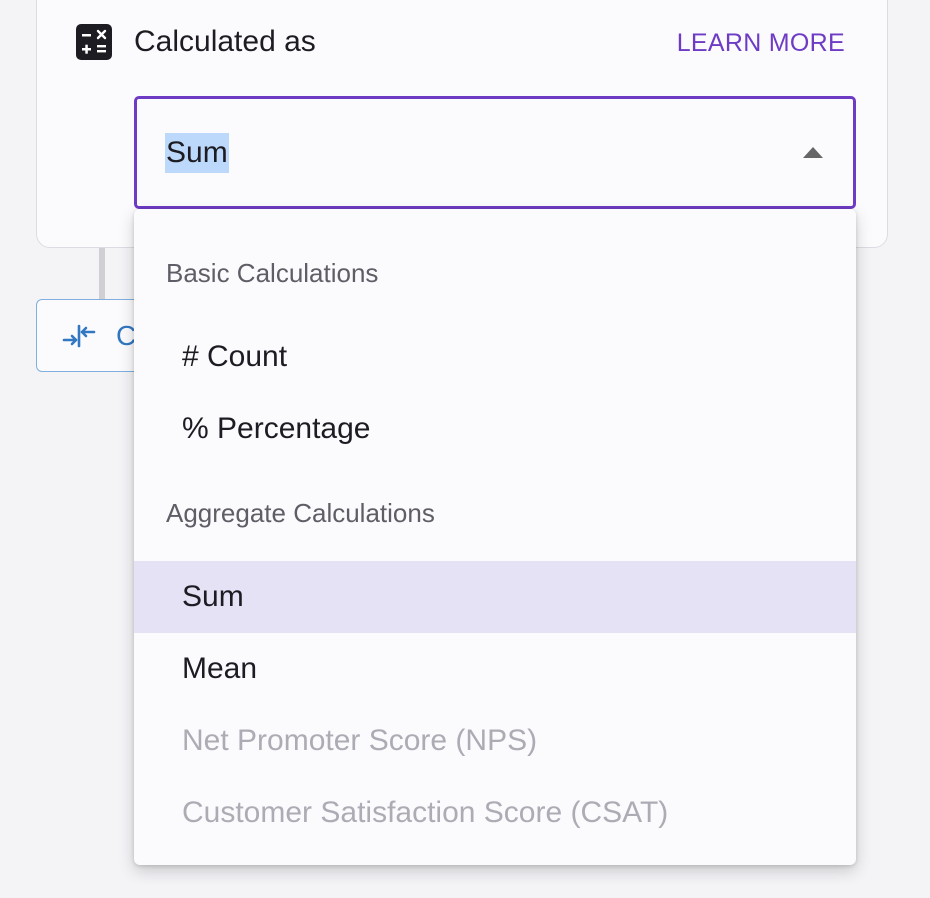 This screenshot has height=898, width=930. What do you see at coordinates (225, 41) in the screenshot?
I see `section-title: Calculated as` at bounding box center [225, 41].